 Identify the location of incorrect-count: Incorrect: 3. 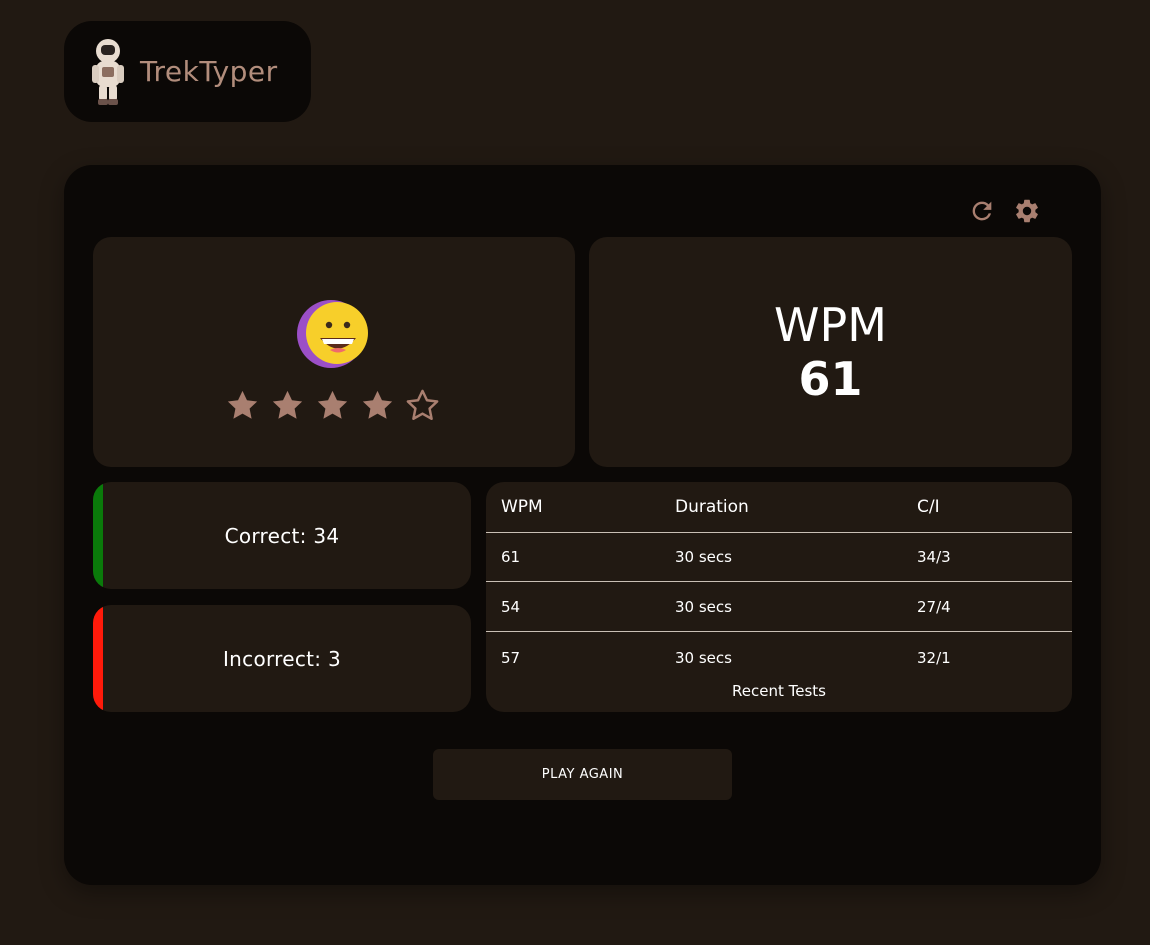
(282, 658).